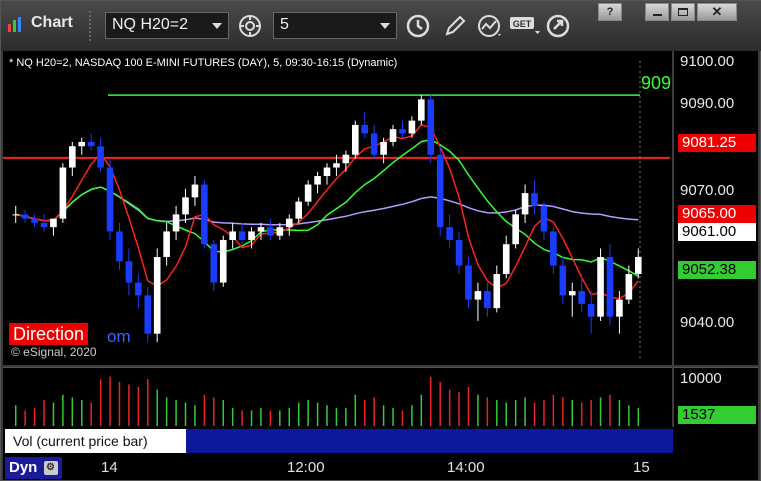 Image resolution: width=761 pixels, height=481 pixels. I want to click on get-button: GET, so click(525, 25).